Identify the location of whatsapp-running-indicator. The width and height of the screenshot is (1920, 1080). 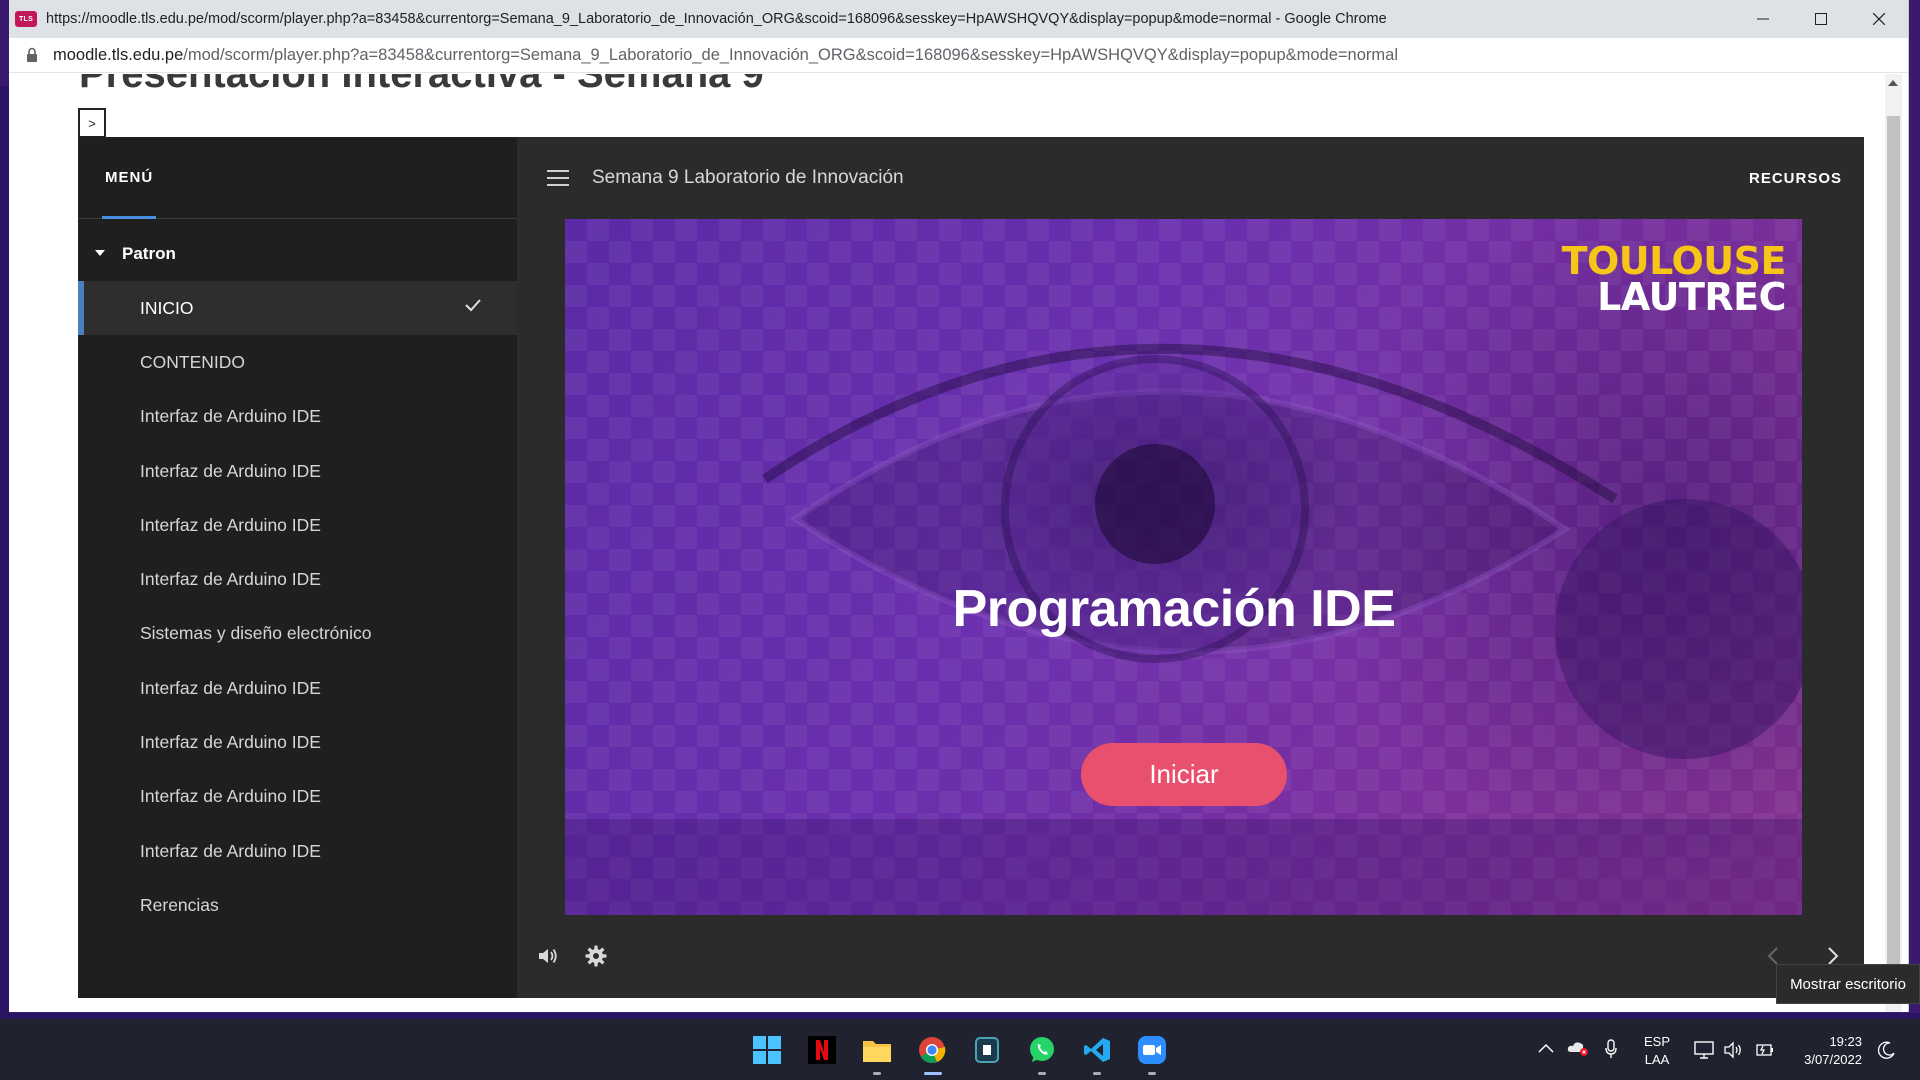
(1042, 1073).